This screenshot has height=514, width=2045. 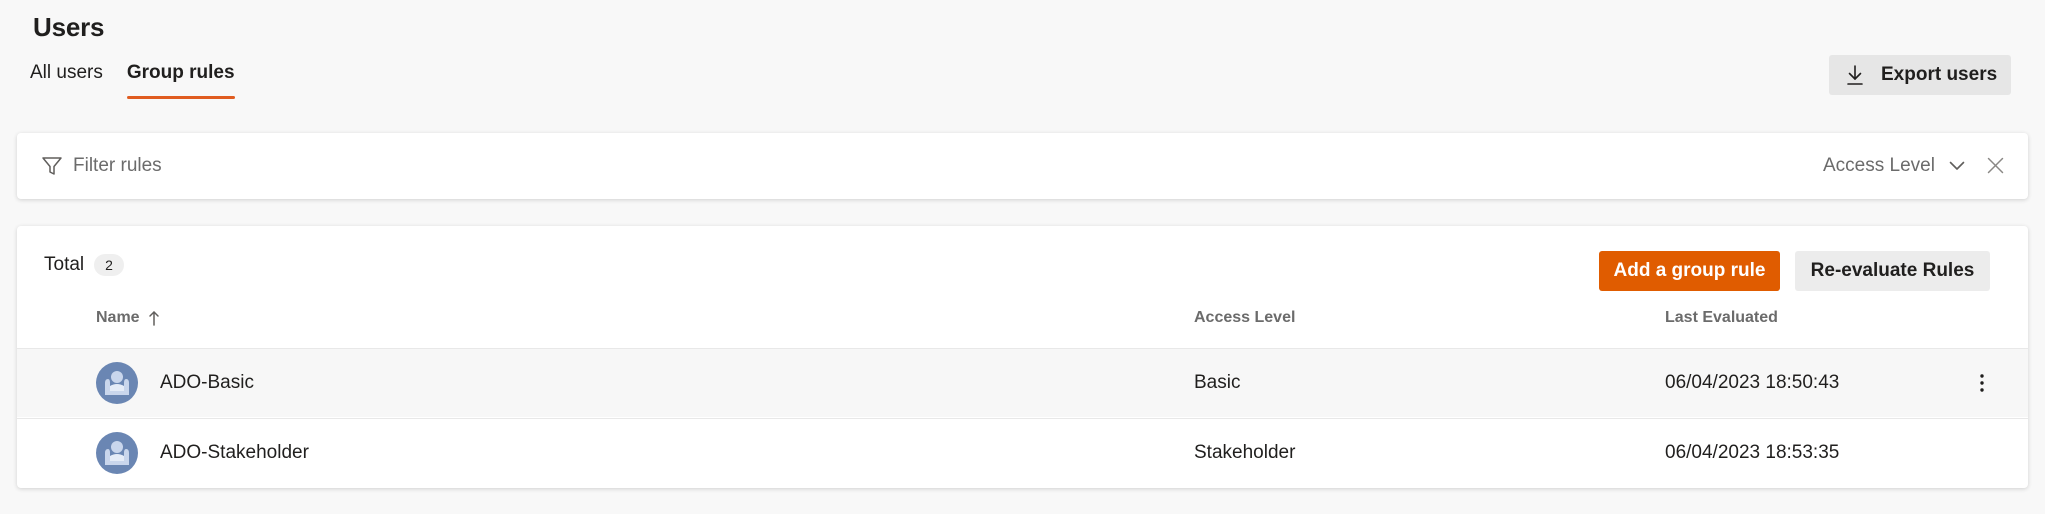 What do you see at coordinates (234, 453) in the screenshot?
I see `rule-name: ADO-Stakeholder` at bounding box center [234, 453].